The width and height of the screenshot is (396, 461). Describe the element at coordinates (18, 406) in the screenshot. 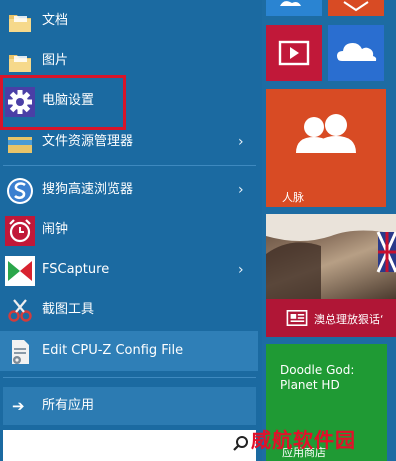

I see `arrow-right-icon: ➔` at that location.